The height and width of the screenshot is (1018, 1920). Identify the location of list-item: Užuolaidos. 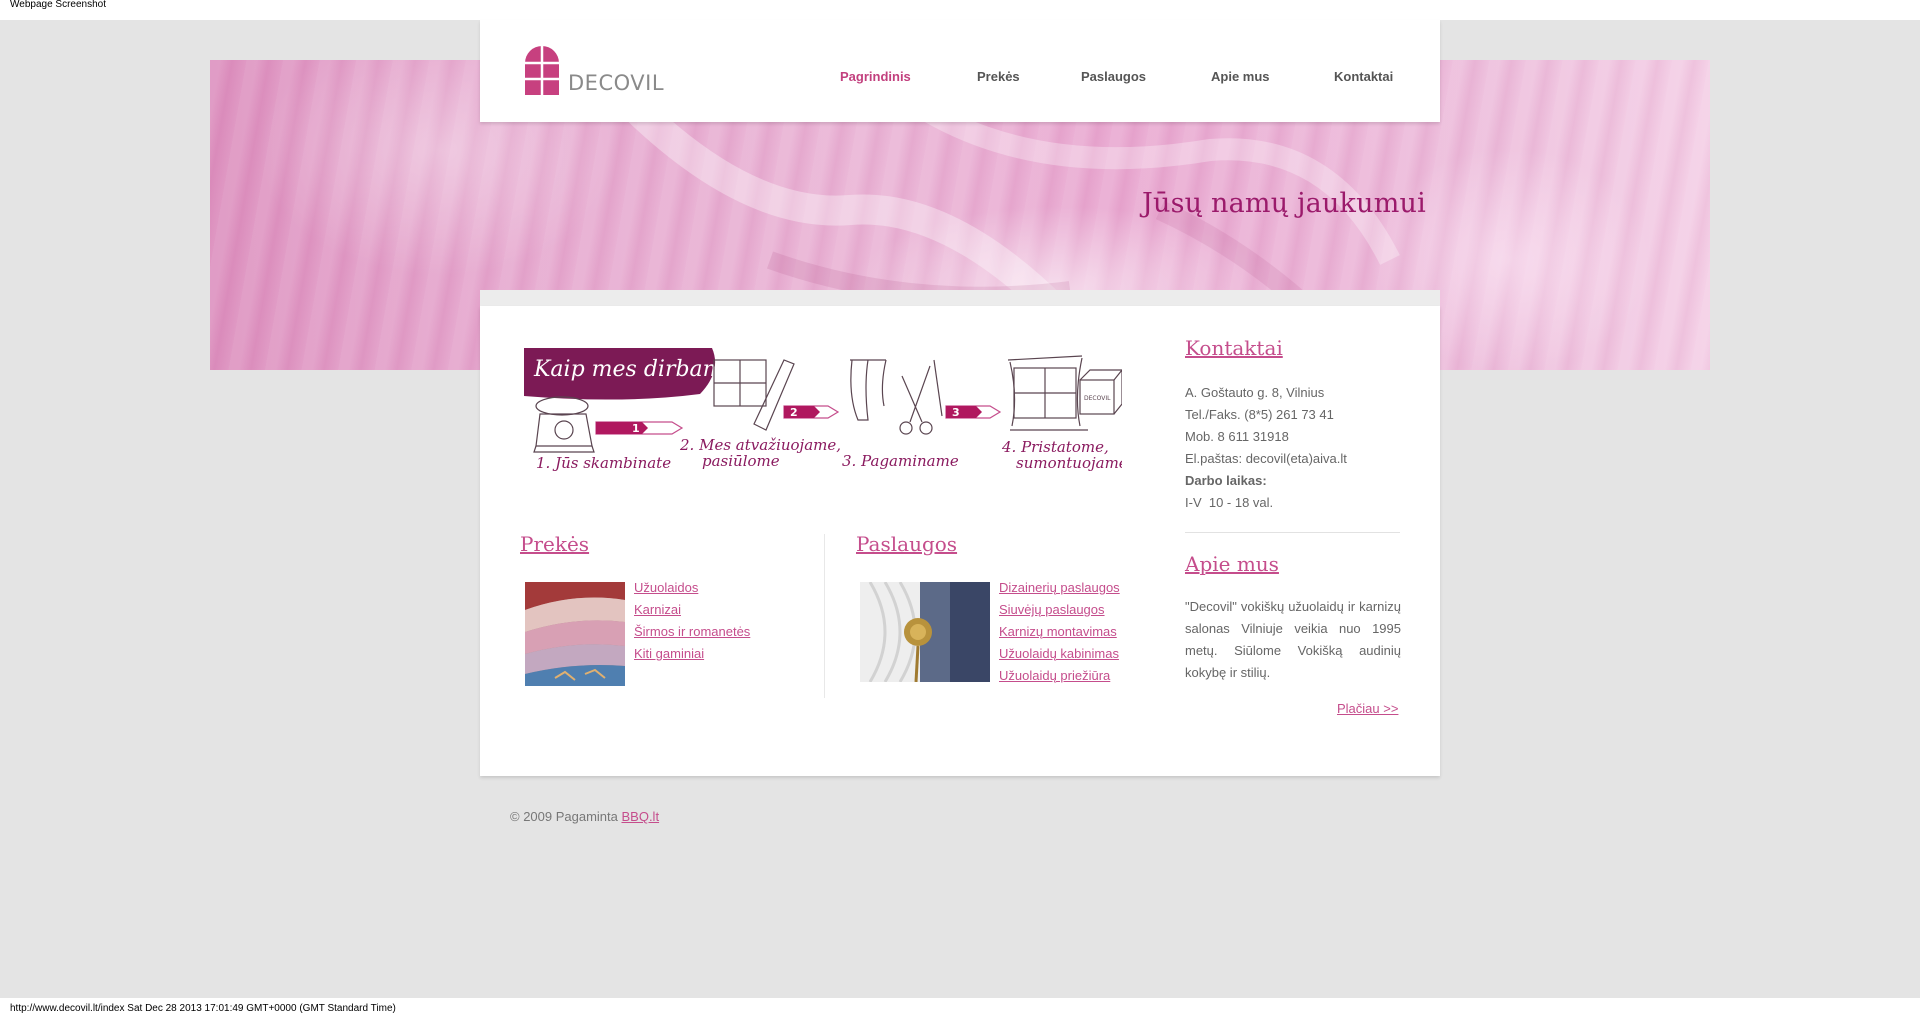
(692, 591).